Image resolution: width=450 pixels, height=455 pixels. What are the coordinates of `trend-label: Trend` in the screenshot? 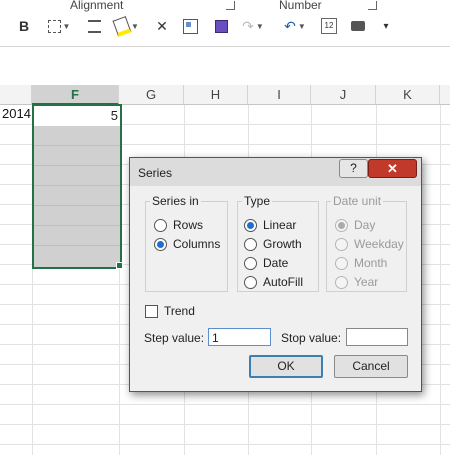 It's located at (179, 311).